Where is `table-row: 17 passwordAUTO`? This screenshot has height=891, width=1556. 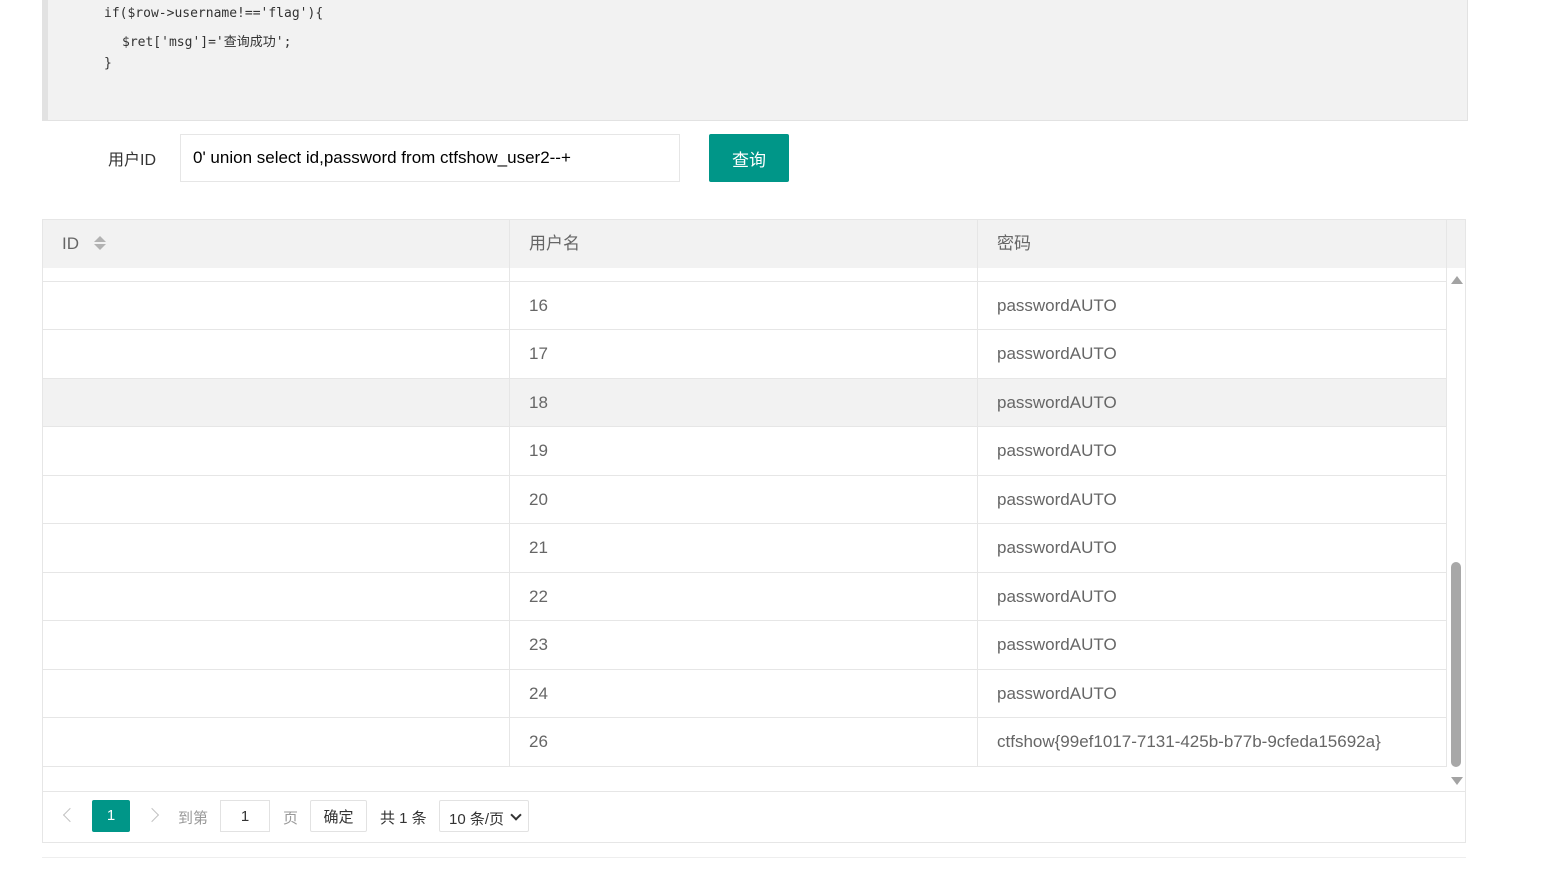 table-row: 17 passwordAUTO is located at coordinates (745, 354).